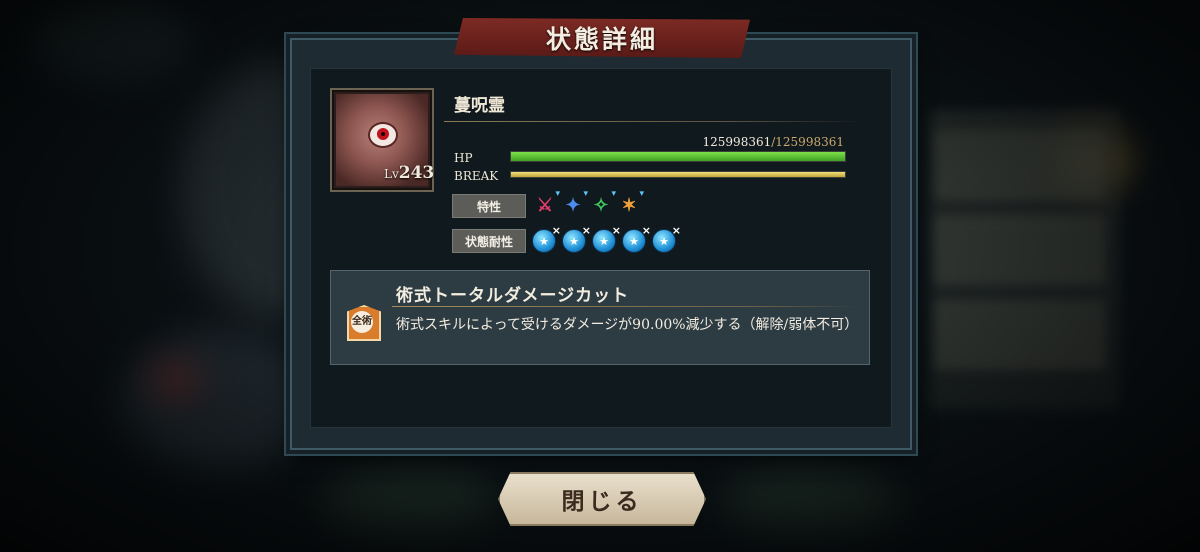 The height and width of the screenshot is (552, 1200). I want to click on break-bar, so click(678, 174).